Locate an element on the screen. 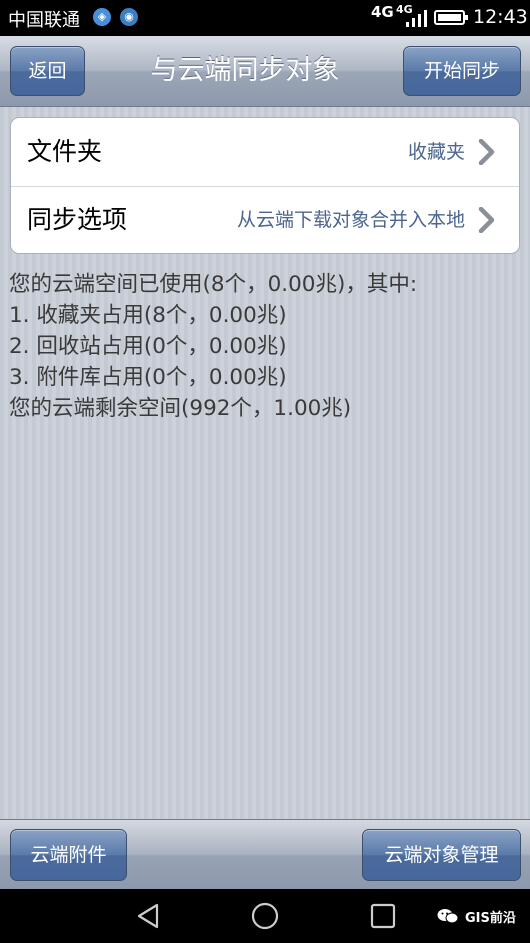 Image resolution: width=530 pixels, height=943 pixels. watermark-text: GIS前沿 is located at coordinates (490, 918).